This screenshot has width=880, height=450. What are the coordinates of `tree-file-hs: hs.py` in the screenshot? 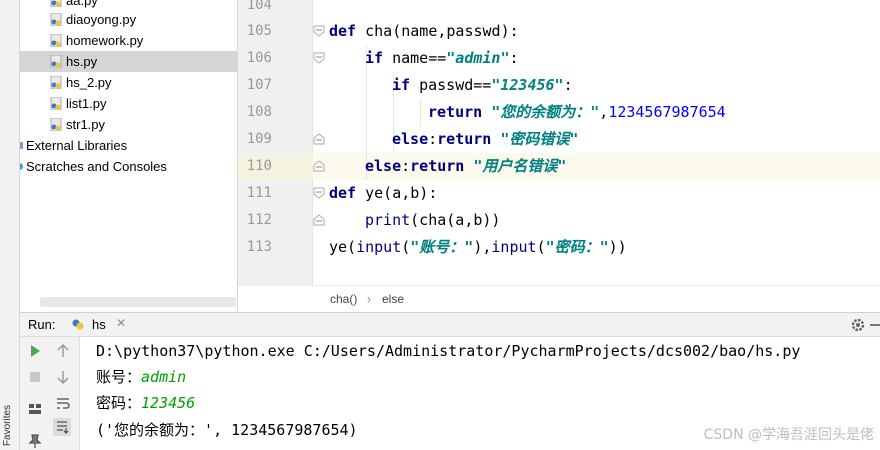 It's located at (128, 61).